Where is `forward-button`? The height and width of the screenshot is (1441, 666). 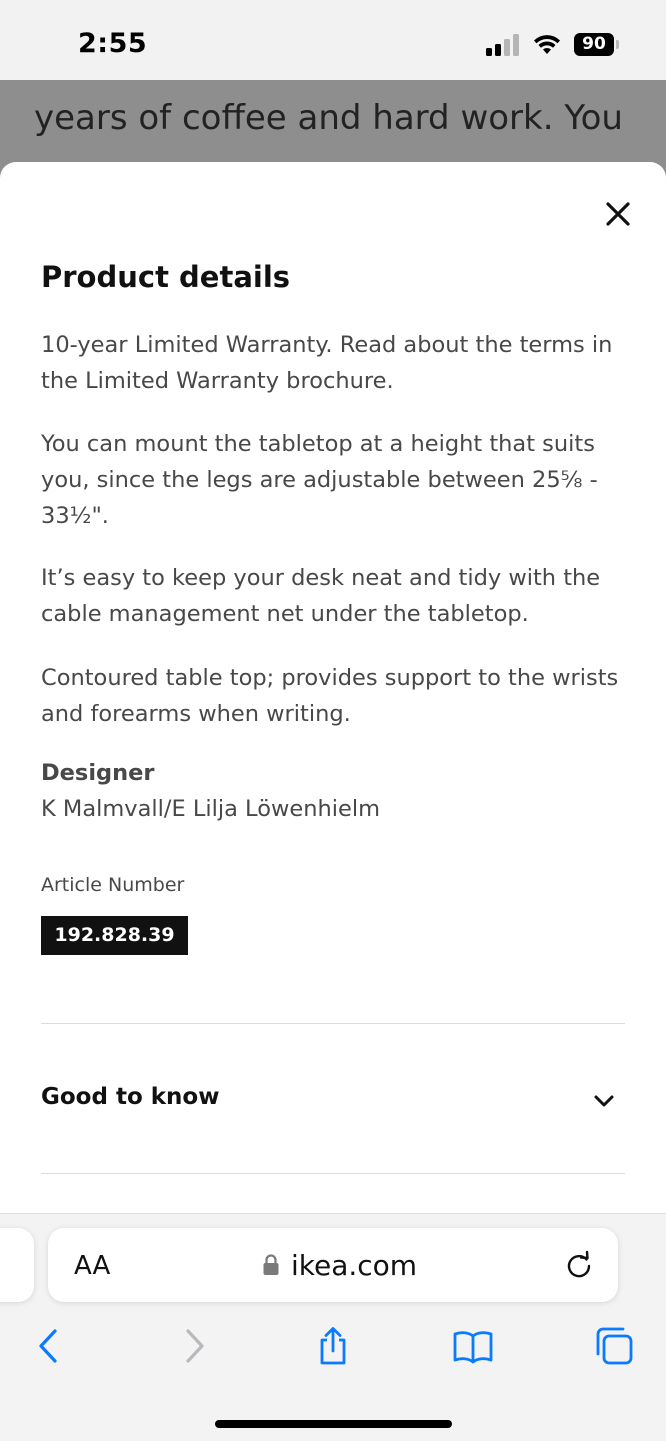
forward-button is located at coordinates (194, 1346).